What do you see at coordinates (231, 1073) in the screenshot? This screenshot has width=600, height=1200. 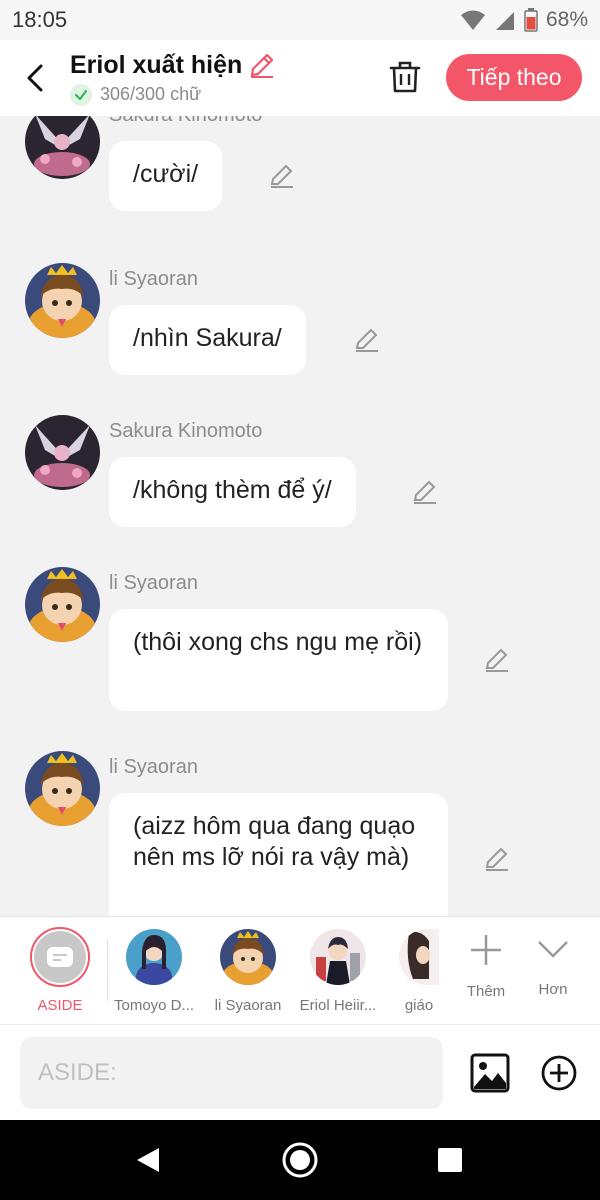 I see `message-input` at bounding box center [231, 1073].